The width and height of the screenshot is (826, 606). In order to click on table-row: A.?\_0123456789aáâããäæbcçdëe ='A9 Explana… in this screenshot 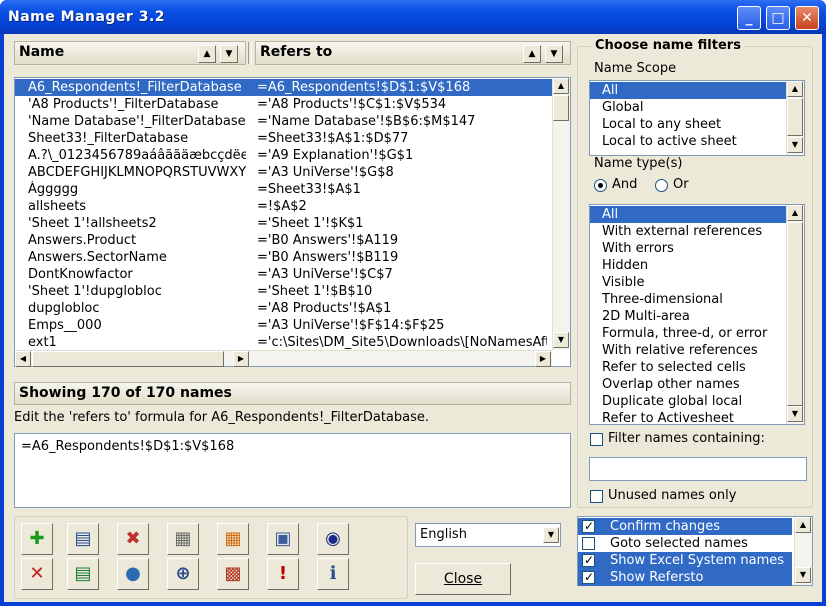, I will do `click(283, 155)`.